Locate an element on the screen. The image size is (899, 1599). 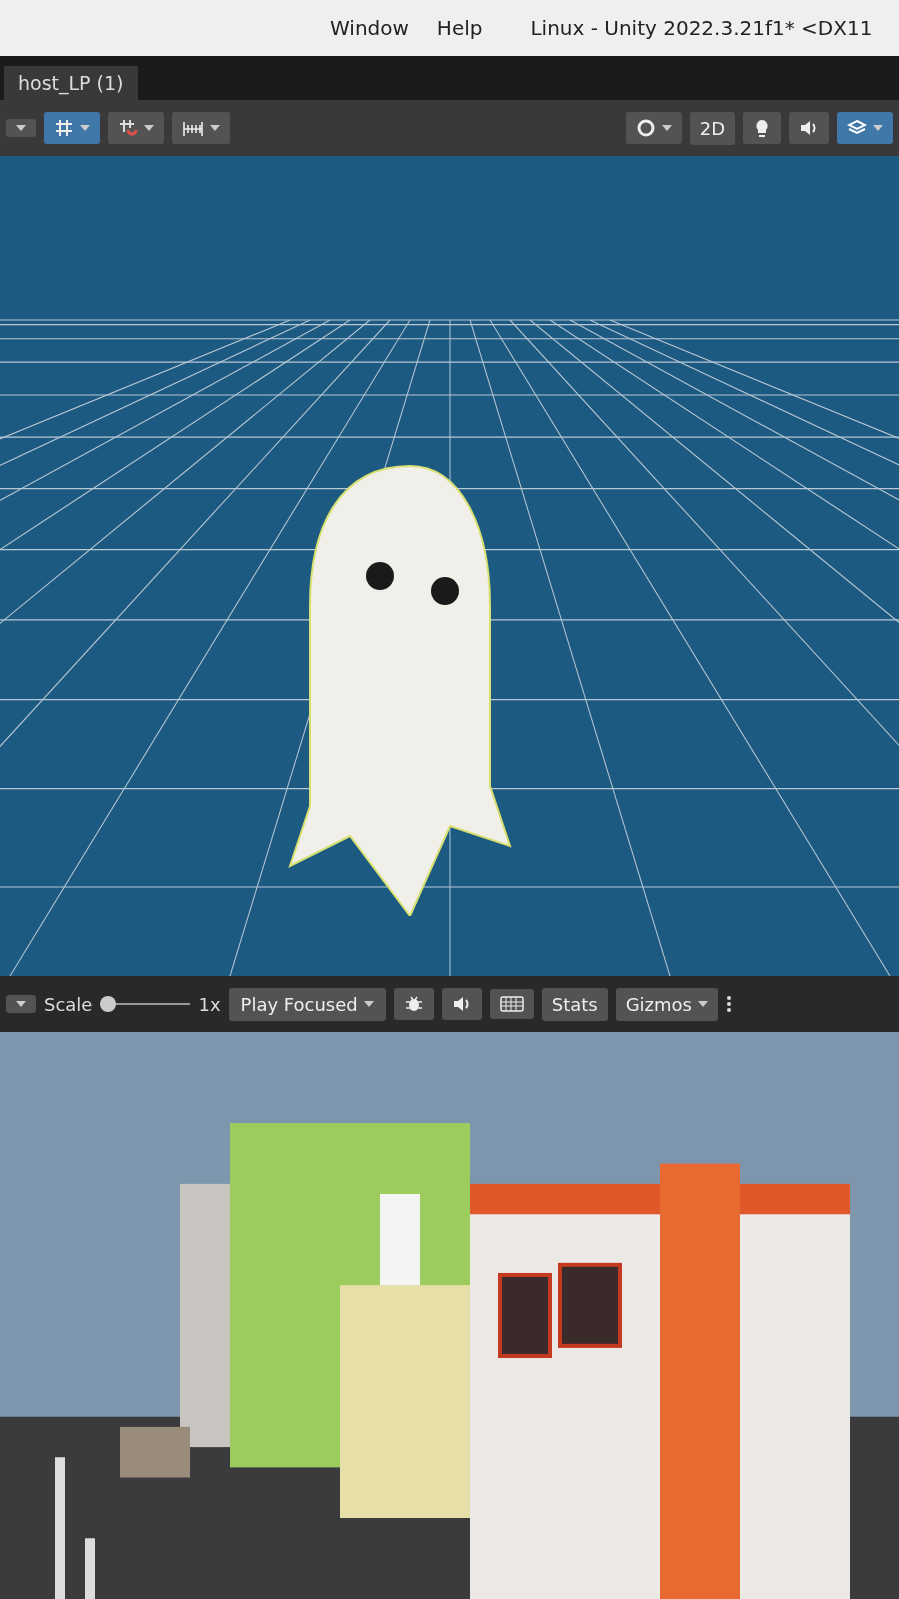
menu-item: Window is located at coordinates (369, 28).